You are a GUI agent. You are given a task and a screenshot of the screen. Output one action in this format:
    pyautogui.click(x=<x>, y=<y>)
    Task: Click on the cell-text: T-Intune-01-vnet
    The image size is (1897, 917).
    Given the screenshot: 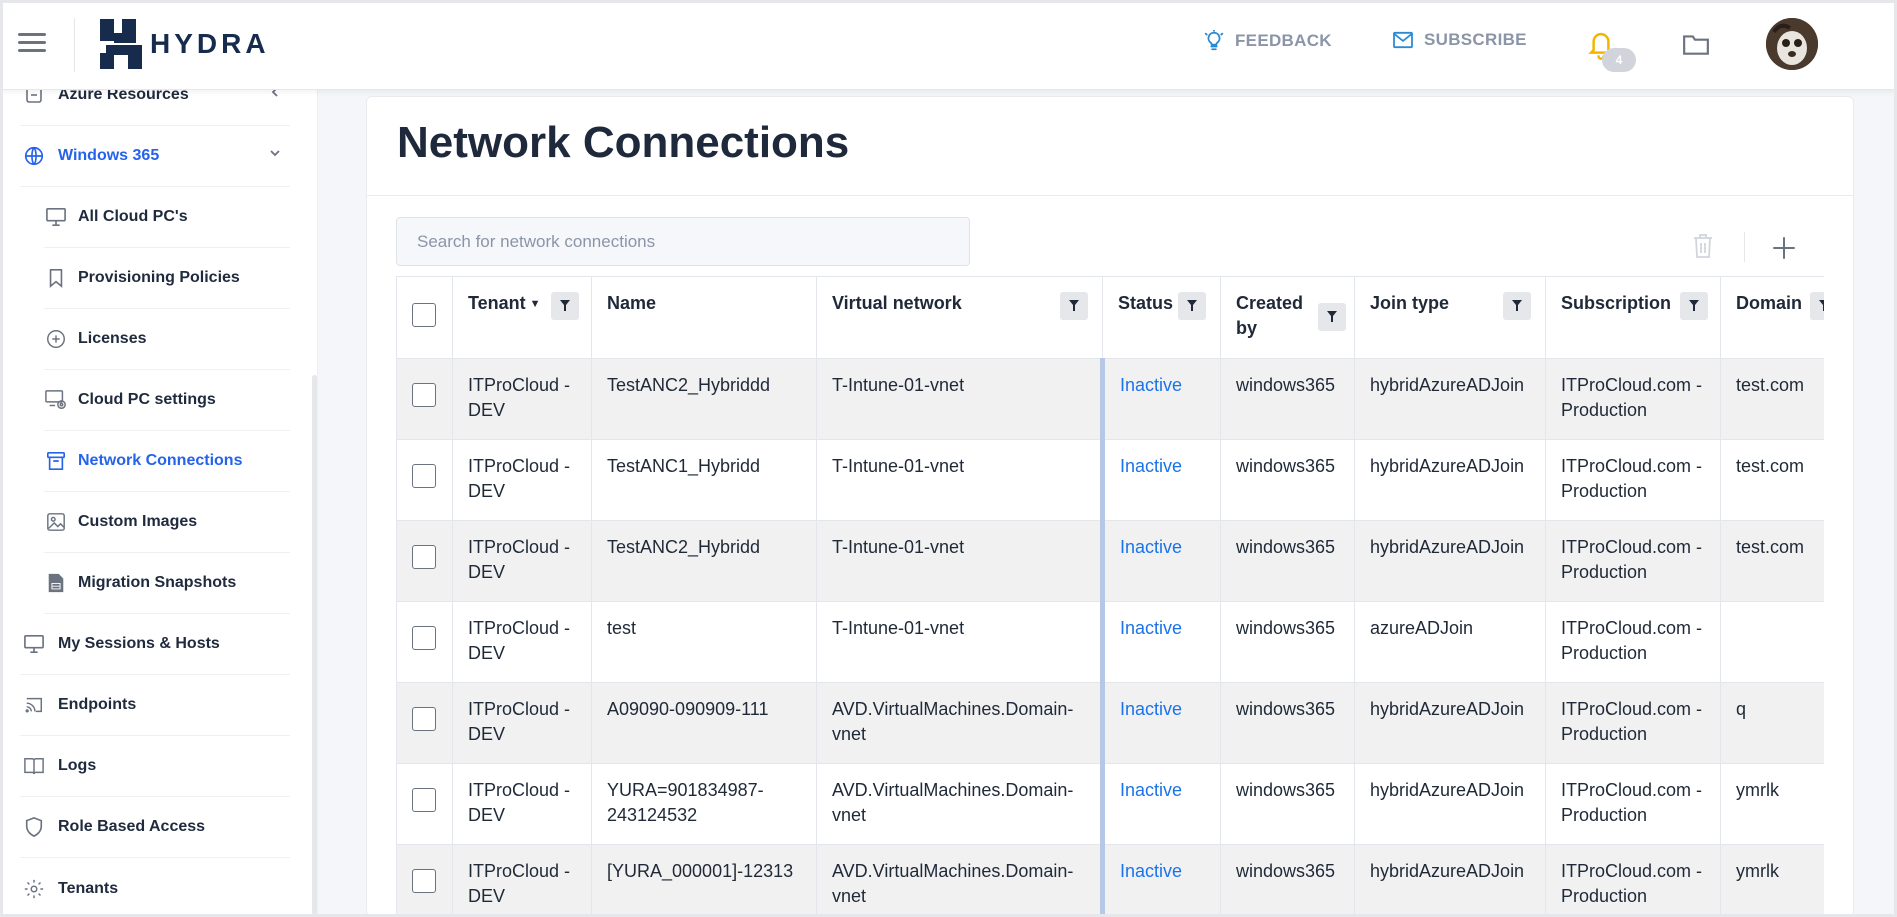 What is the action you would take?
    pyautogui.click(x=898, y=385)
    